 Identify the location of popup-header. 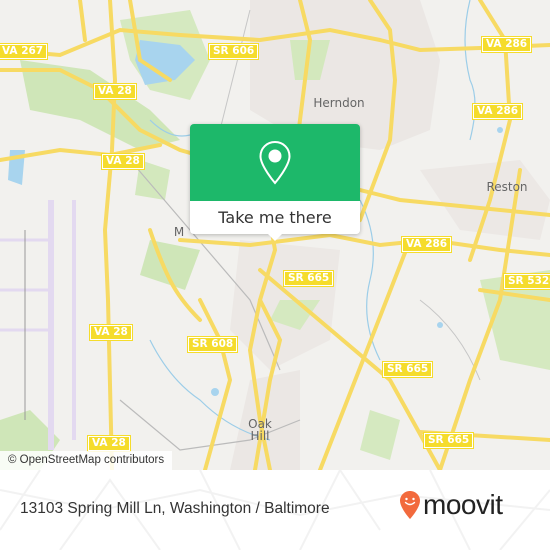
(275, 162).